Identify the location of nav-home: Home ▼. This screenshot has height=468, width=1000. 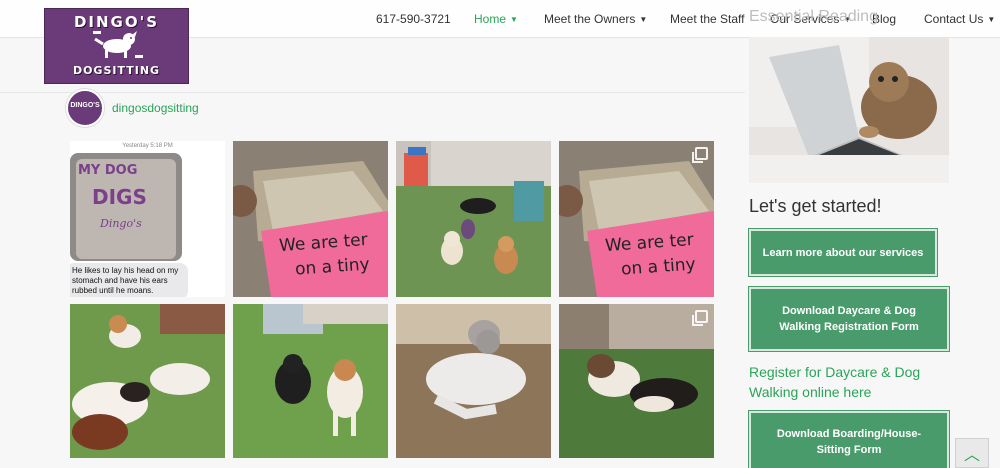
(496, 19).